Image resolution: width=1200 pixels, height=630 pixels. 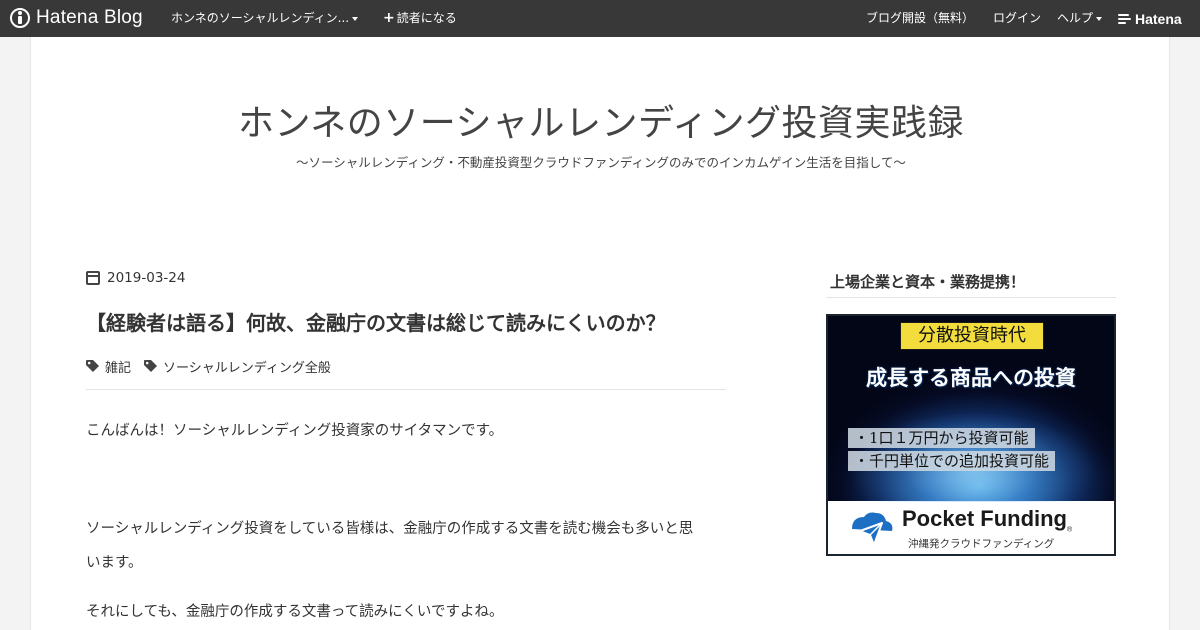 I want to click on banner-tagline: 沖縄発クラウドファンディング, so click(x=981, y=544).